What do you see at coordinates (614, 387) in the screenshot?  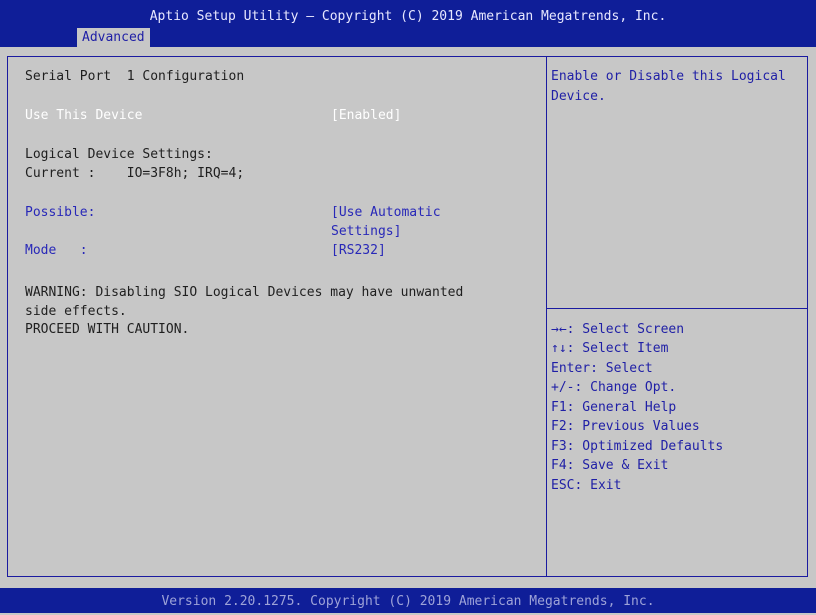 I see `key-help-change-opt: +/-: Change Opt.` at bounding box center [614, 387].